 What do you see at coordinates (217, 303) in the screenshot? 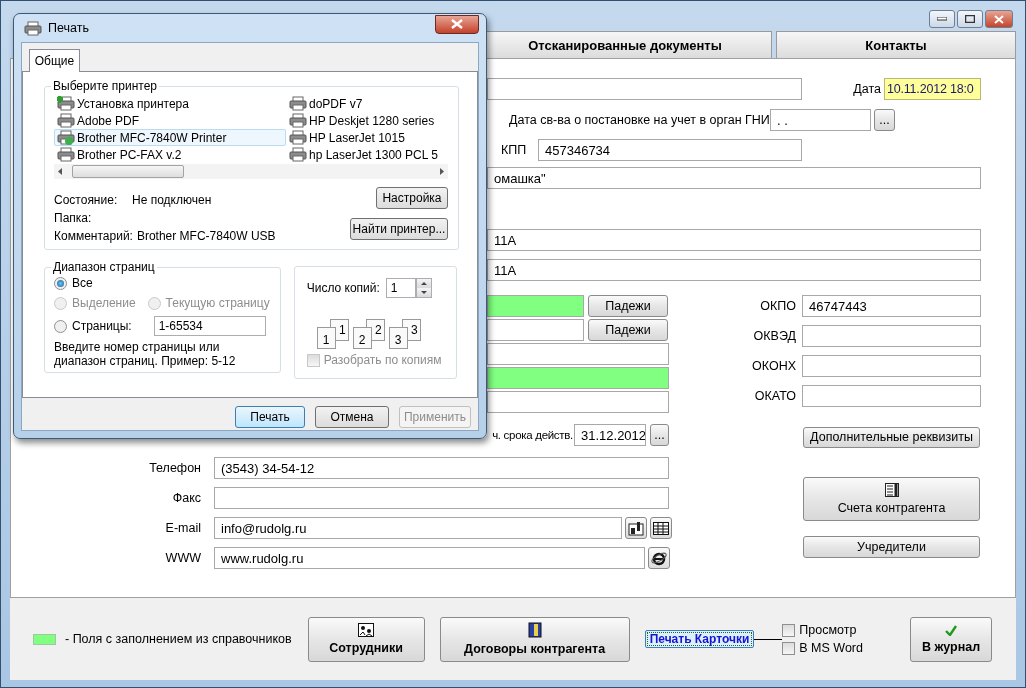
I see `radio-label: Текущую страницу` at bounding box center [217, 303].